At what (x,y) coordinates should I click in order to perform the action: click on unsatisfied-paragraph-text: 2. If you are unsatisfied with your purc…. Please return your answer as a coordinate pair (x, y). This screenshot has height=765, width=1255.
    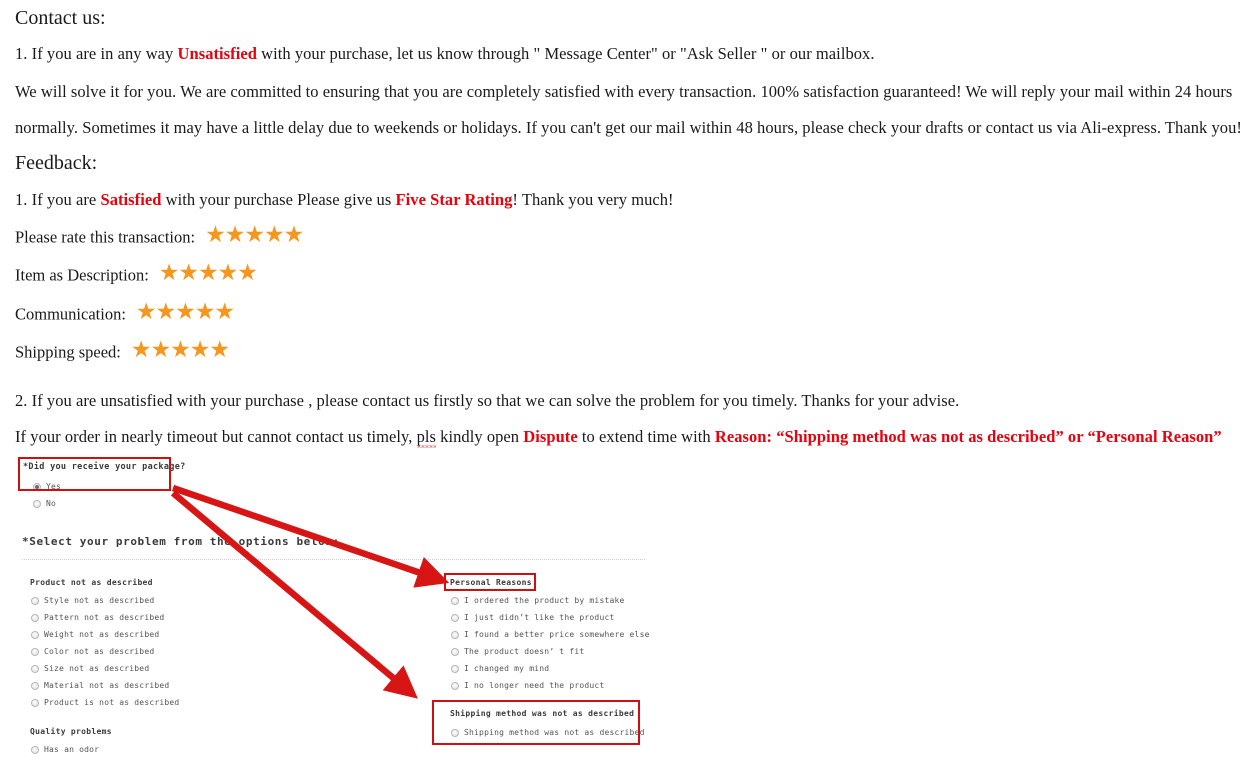
    Looking at the image, I should click on (487, 400).